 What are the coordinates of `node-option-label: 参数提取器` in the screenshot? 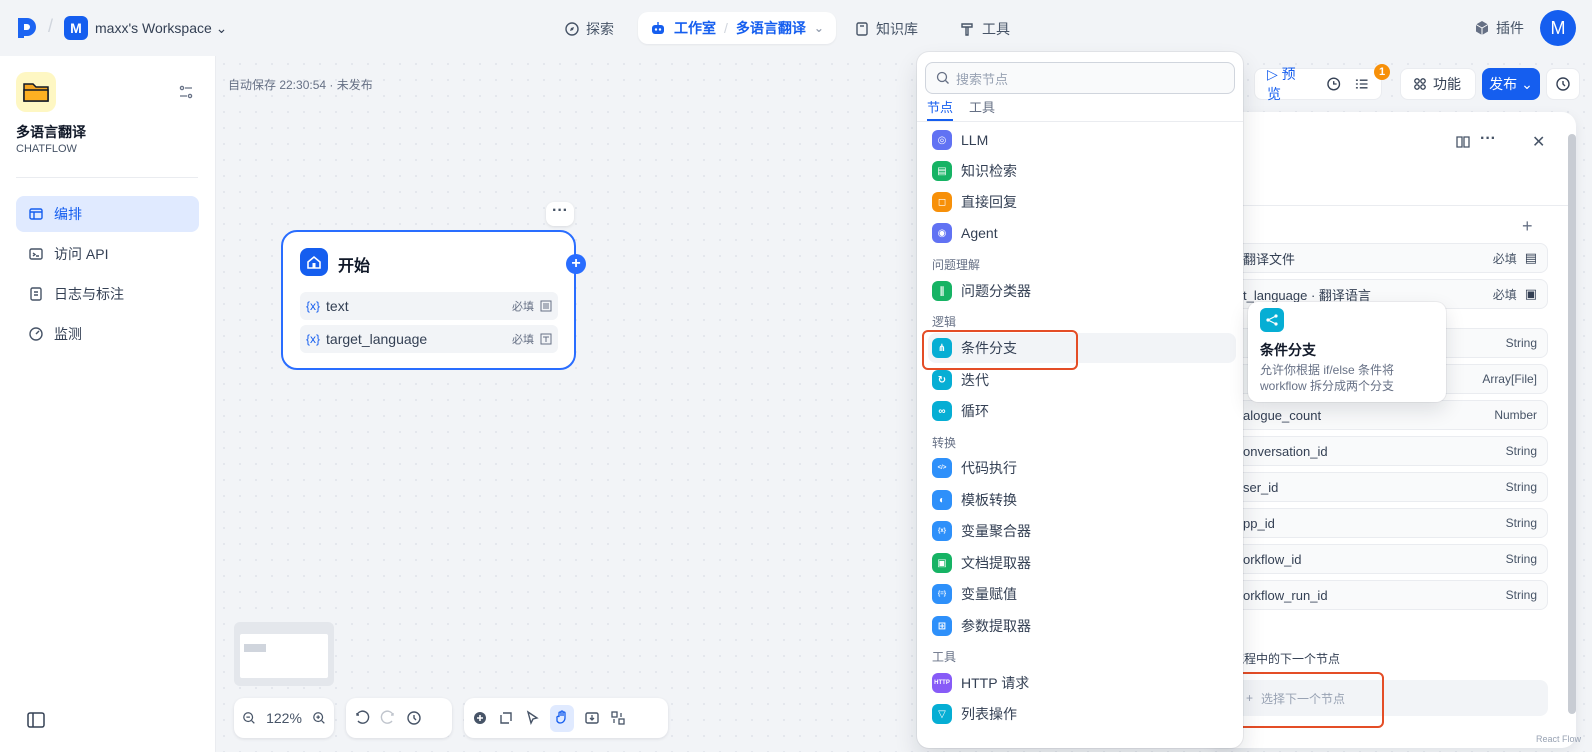 It's located at (996, 626).